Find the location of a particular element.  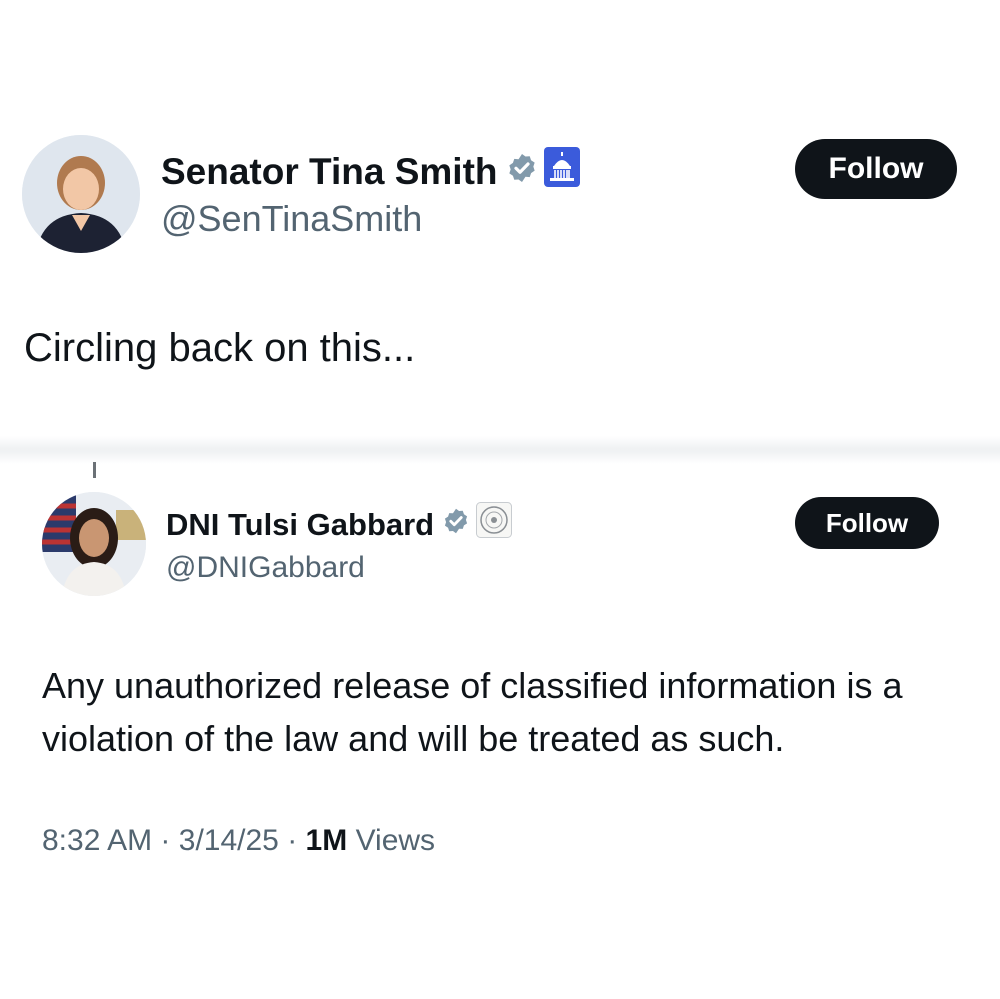

display-name: Senator Tina Smith is located at coordinates (370, 172).